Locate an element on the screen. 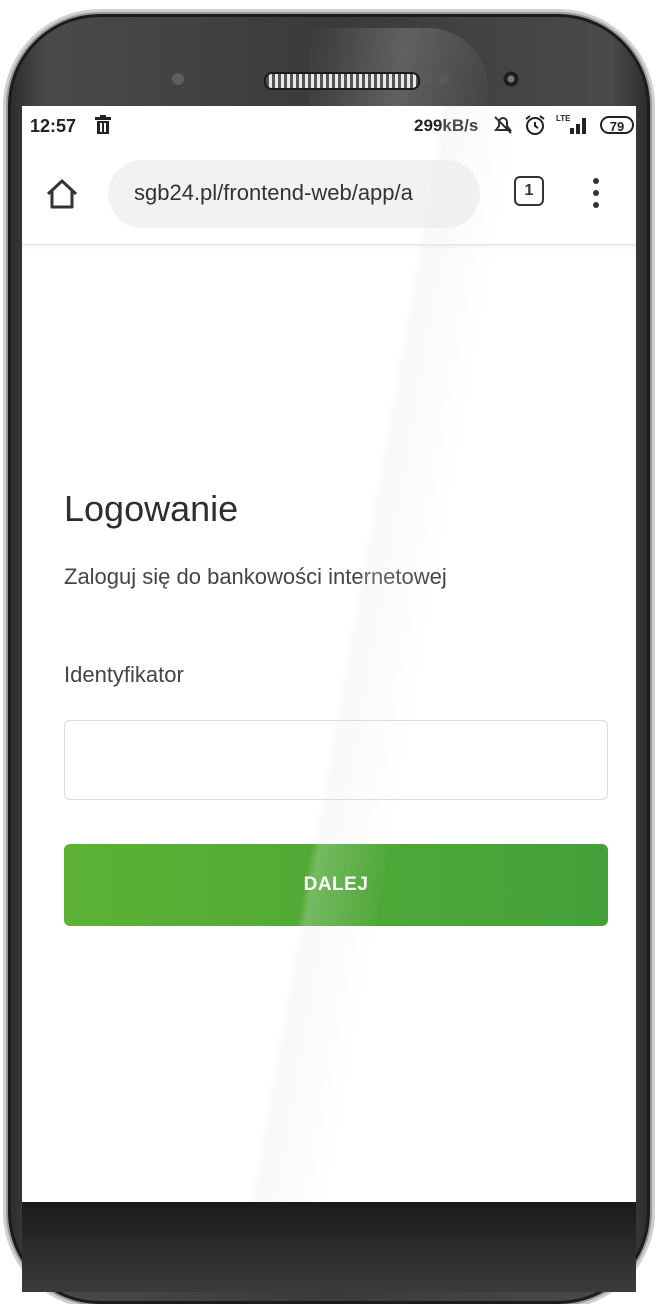 The image size is (658, 1304). status-bar: 12:57 299kB/s LTE 79 is located at coordinates (329, 127).